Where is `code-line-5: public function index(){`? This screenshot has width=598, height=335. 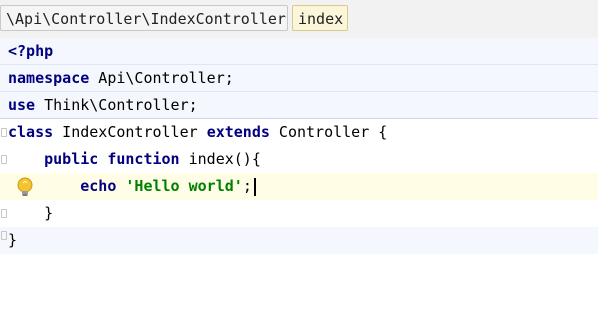
code-line-5: public function index(){ is located at coordinates (299, 159).